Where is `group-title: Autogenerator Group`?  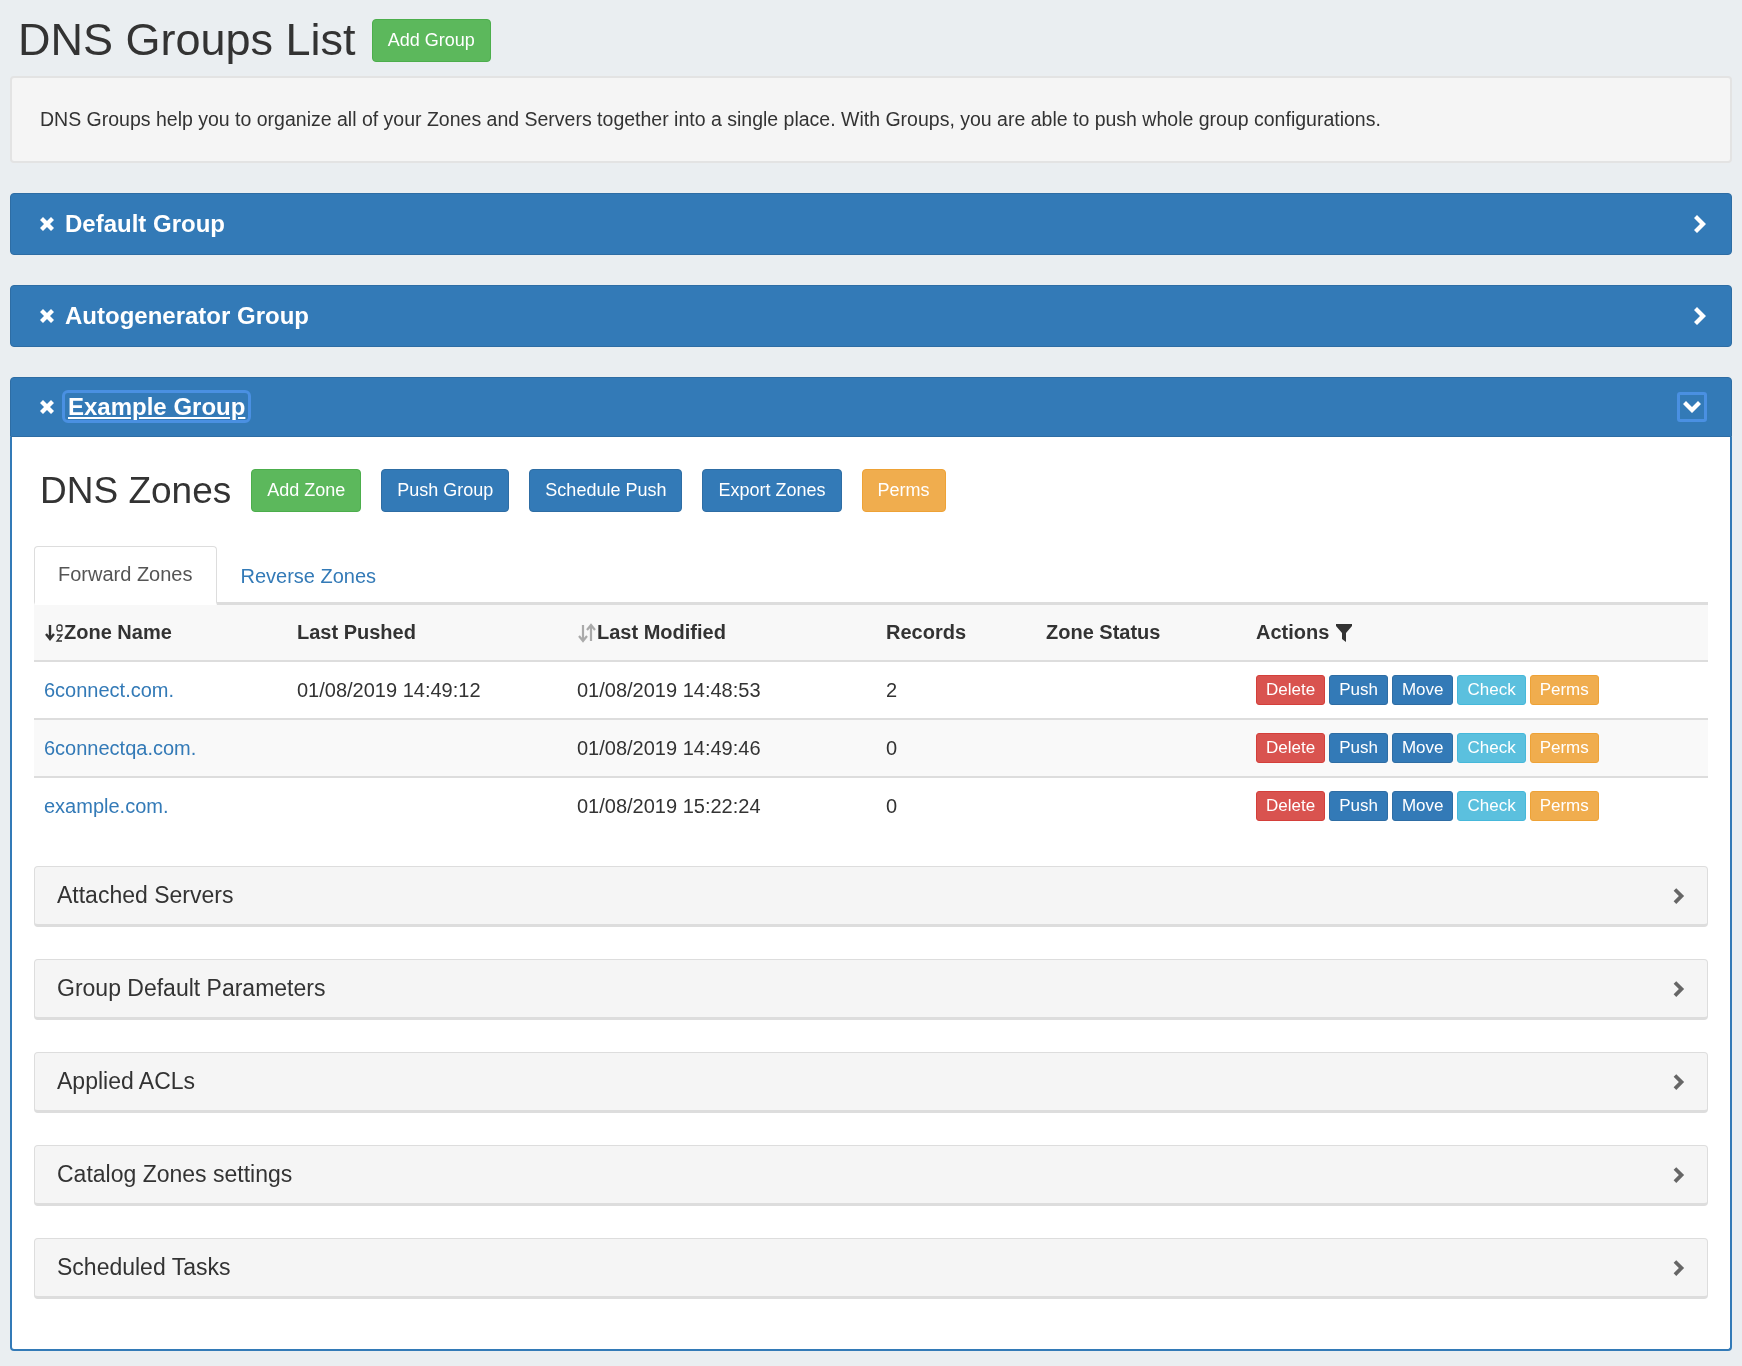
group-title: Autogenerator Group is located at coordinates (187, 315).